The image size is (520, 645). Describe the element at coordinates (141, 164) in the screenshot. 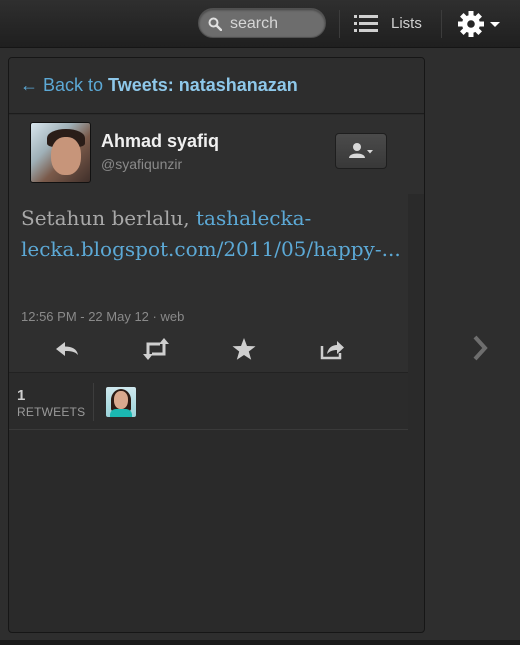

I see `author-handle: @syafiqunzir` at that location.